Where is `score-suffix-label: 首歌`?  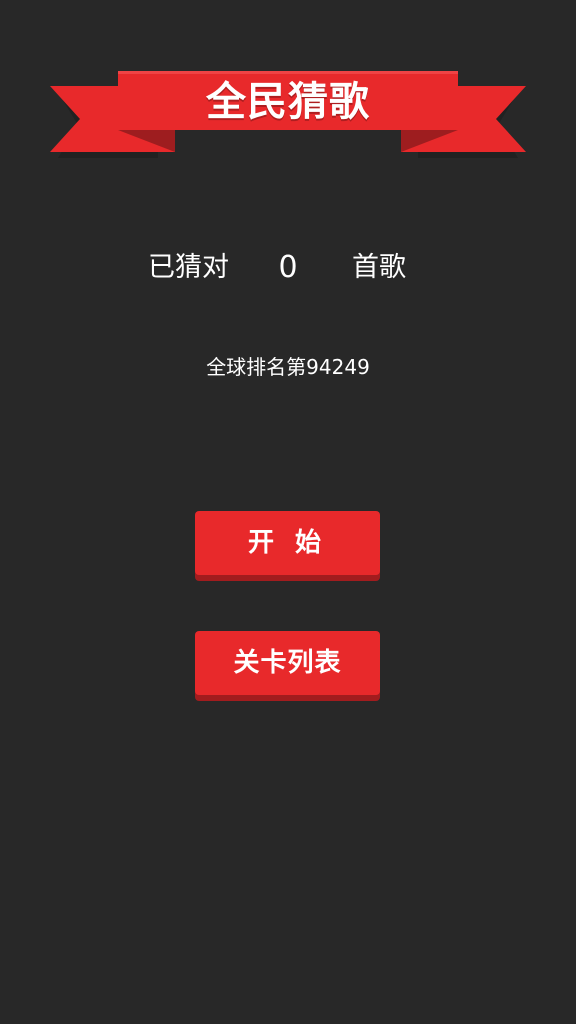
score-suffix-label: 首歌 is located at coordinates (379, 267).